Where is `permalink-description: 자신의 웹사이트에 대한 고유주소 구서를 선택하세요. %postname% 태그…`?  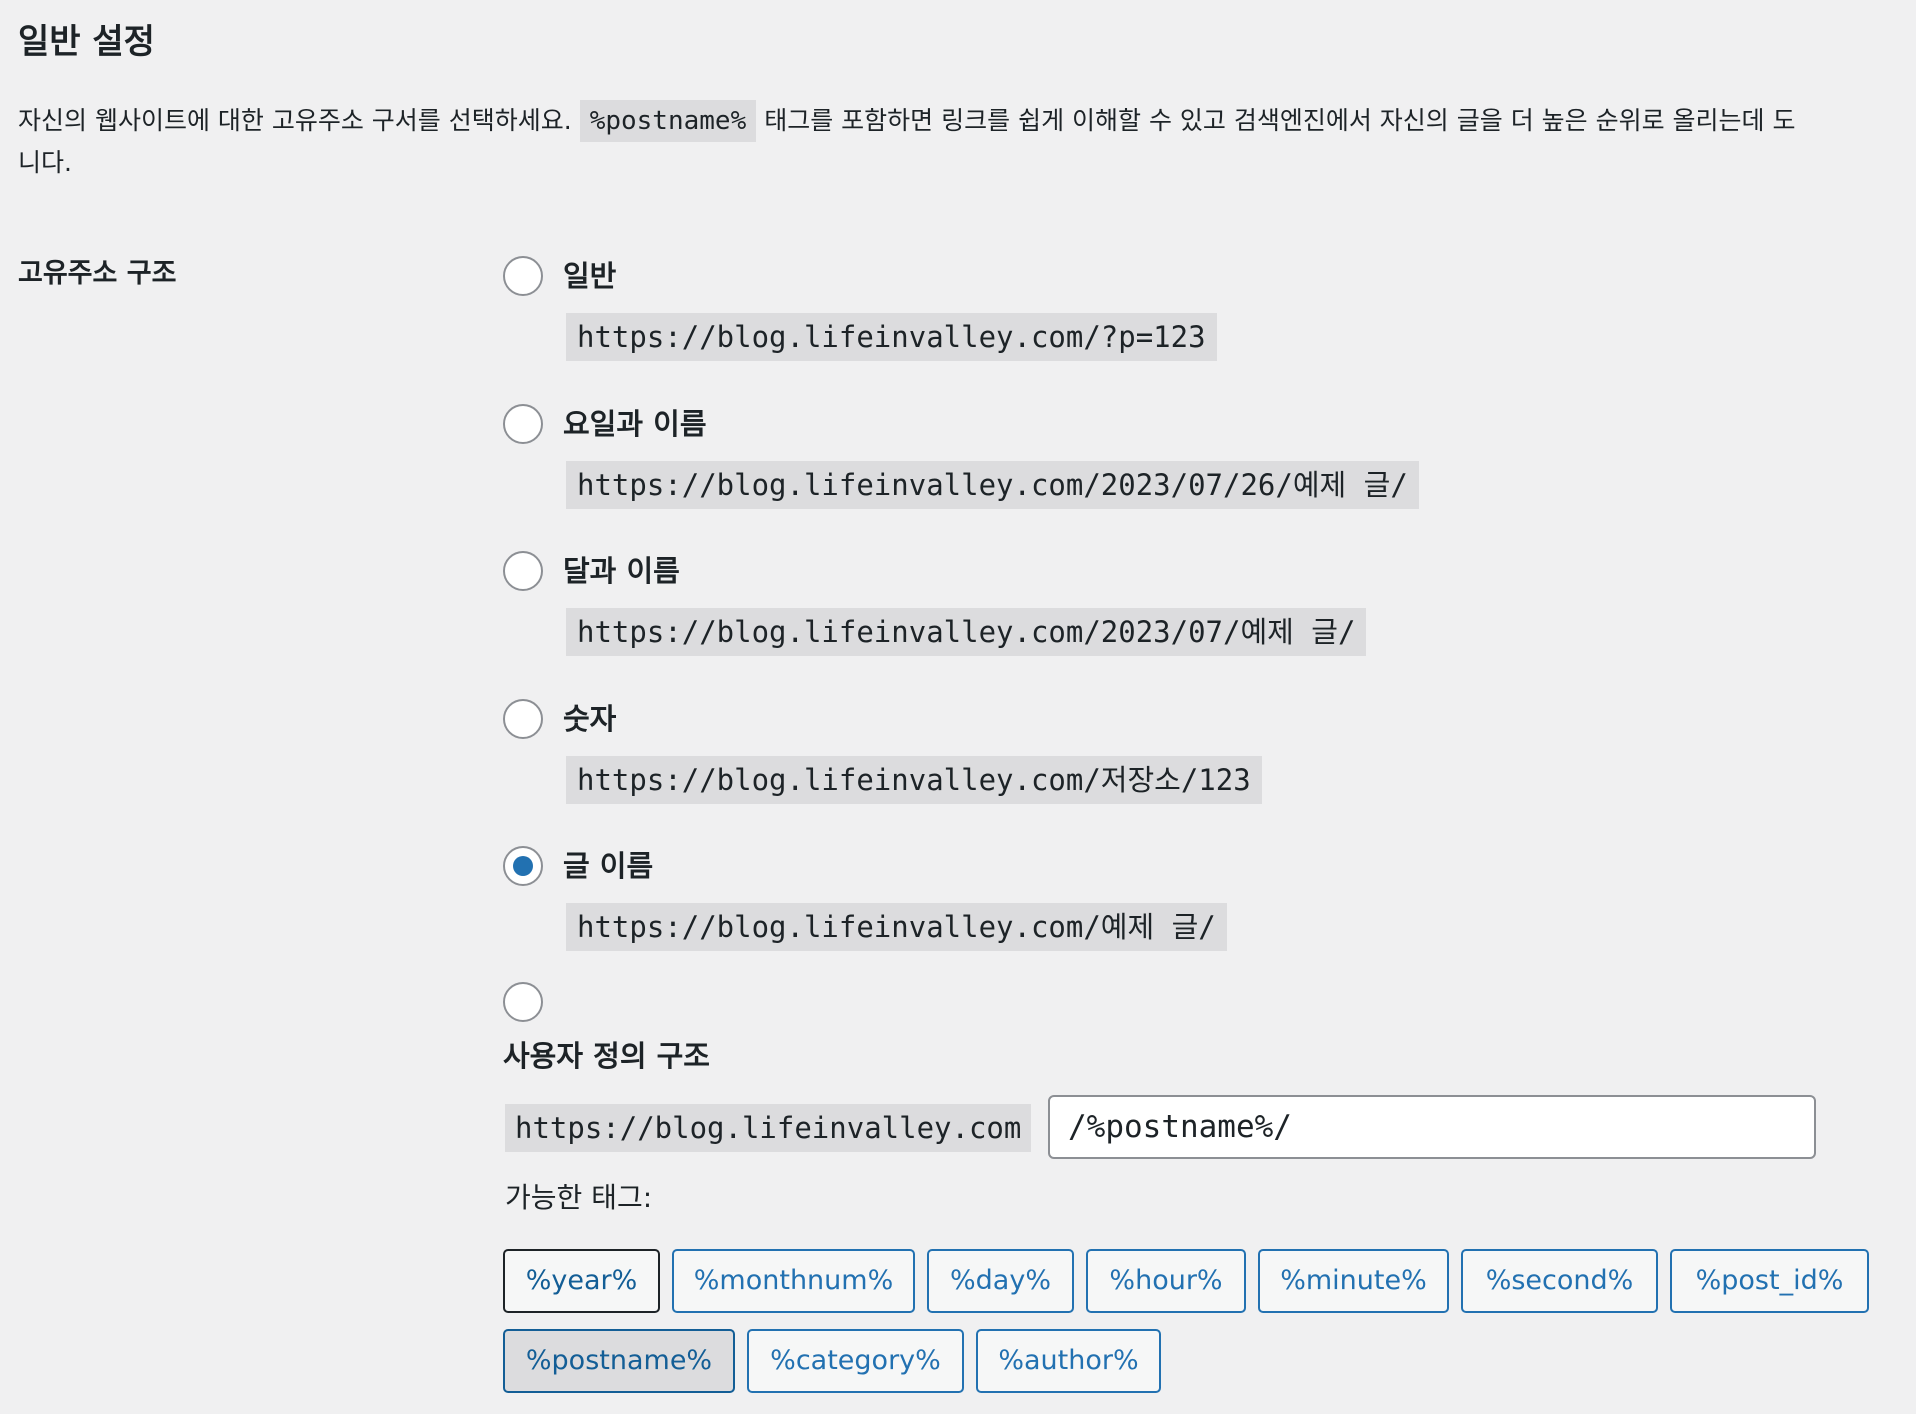 permalink-description: 자신의 웹사이트에 대한 고유주소 구서를 선택하세요. %postname% 태그… is located at coordinates (967, 121).